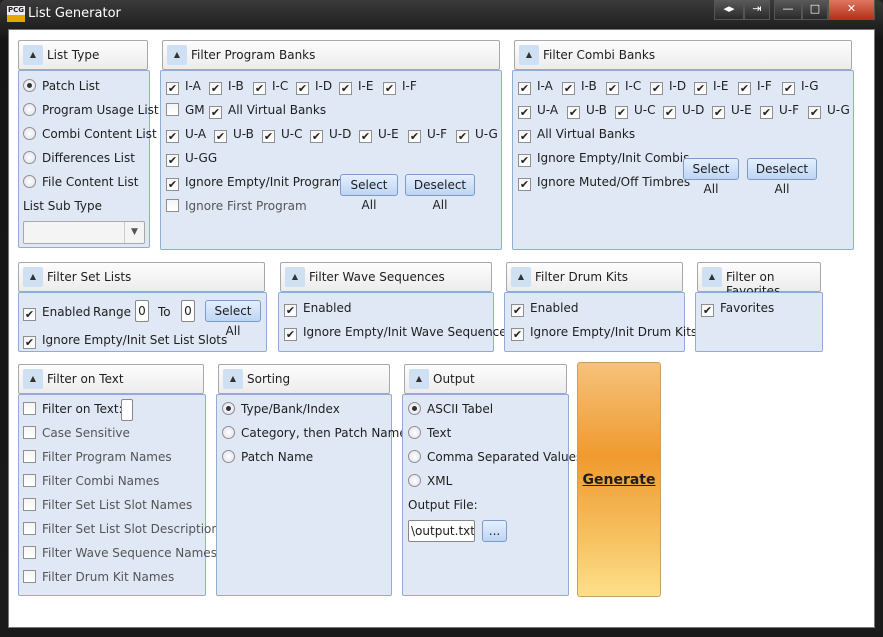 Image resolution: width=883 pixels, height=637 pixels. Describe the element at coordinates (579, 86) in the screenshot. I see `combi-bank-checkbox: ✔ I-B` at that location.